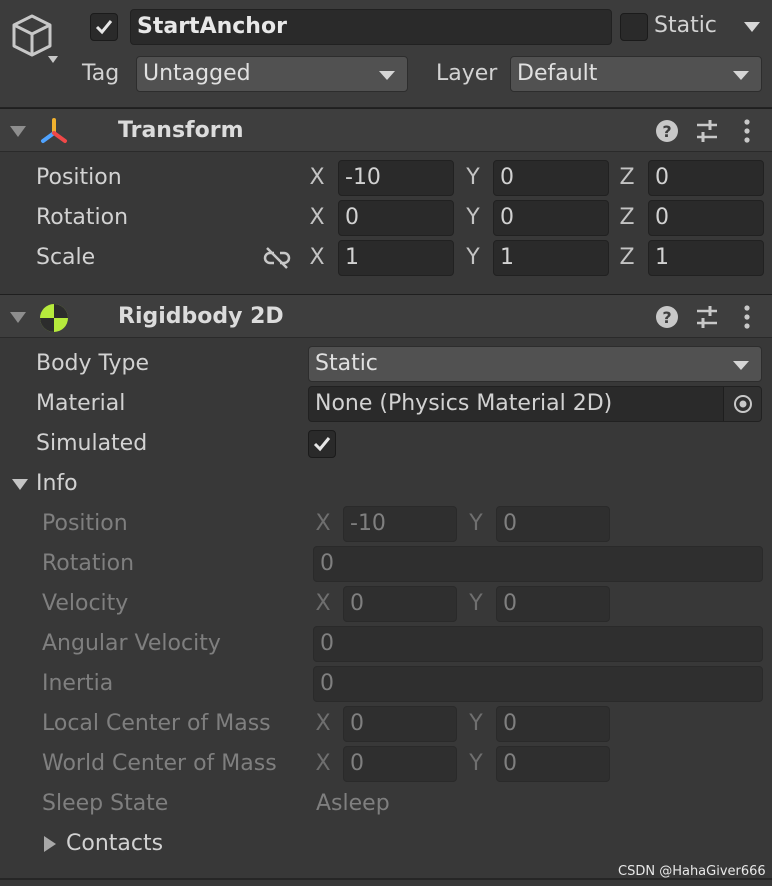  I want to click on info-velocity-x-field: 0, so click(400, 604).